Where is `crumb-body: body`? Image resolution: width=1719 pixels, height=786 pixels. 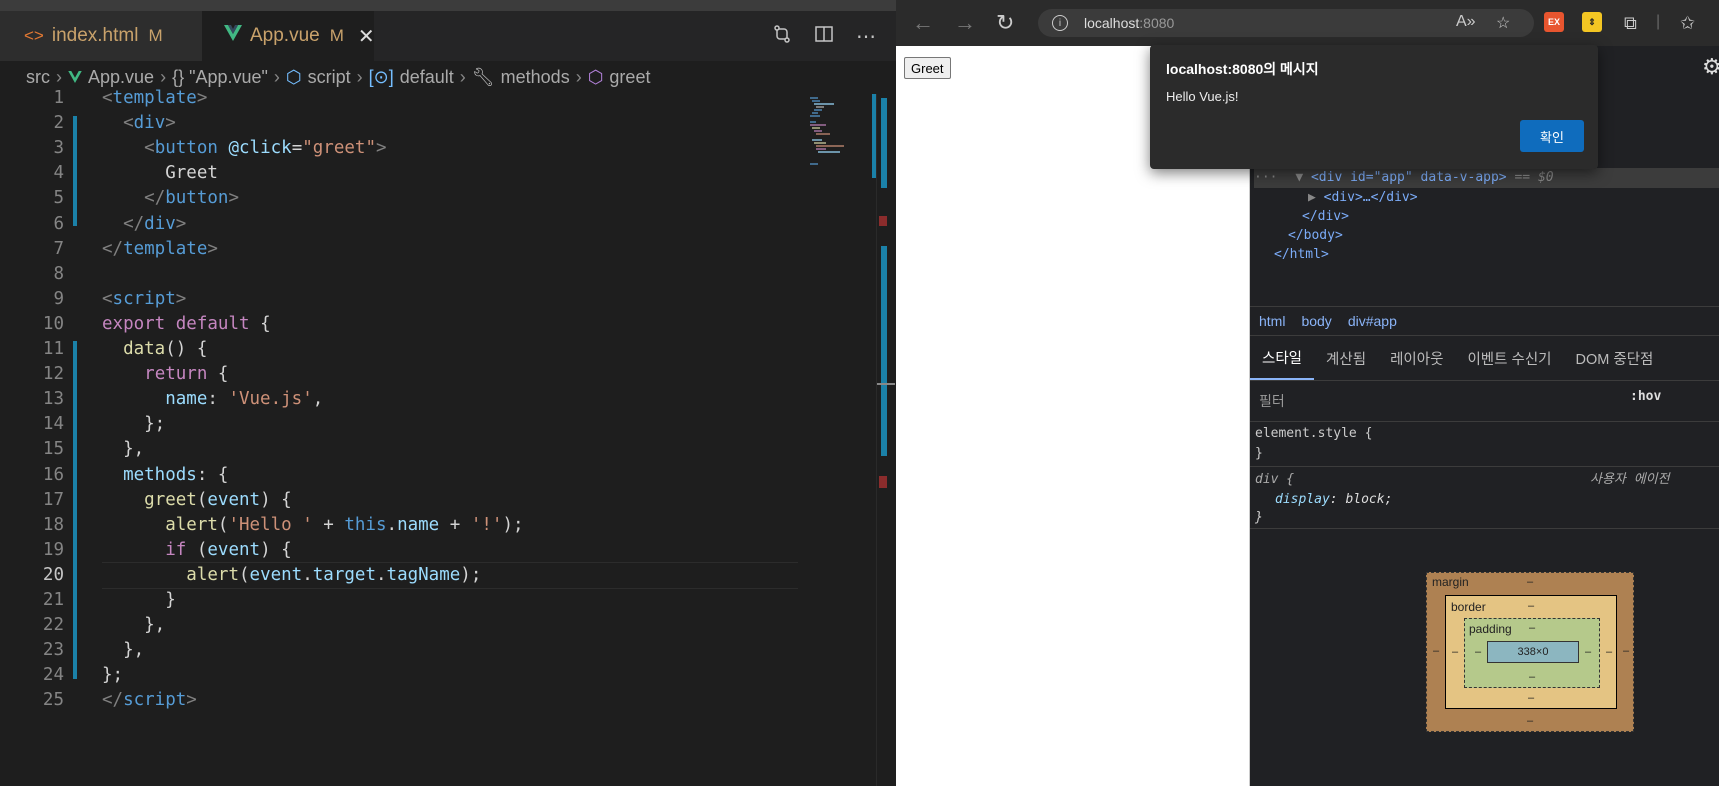
crumb-body: body is located at coordinates (1316, 321).